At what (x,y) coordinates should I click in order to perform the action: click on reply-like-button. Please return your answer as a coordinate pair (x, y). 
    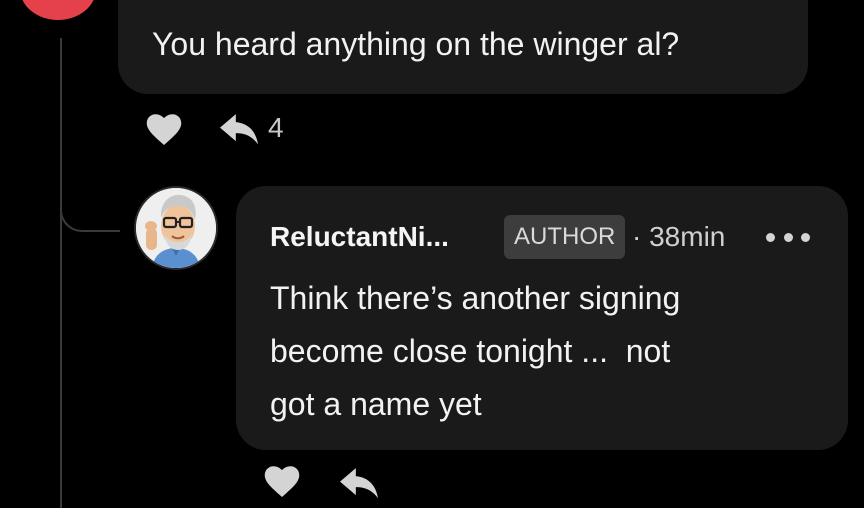
    Looking at the image, I should click on (282, 482).